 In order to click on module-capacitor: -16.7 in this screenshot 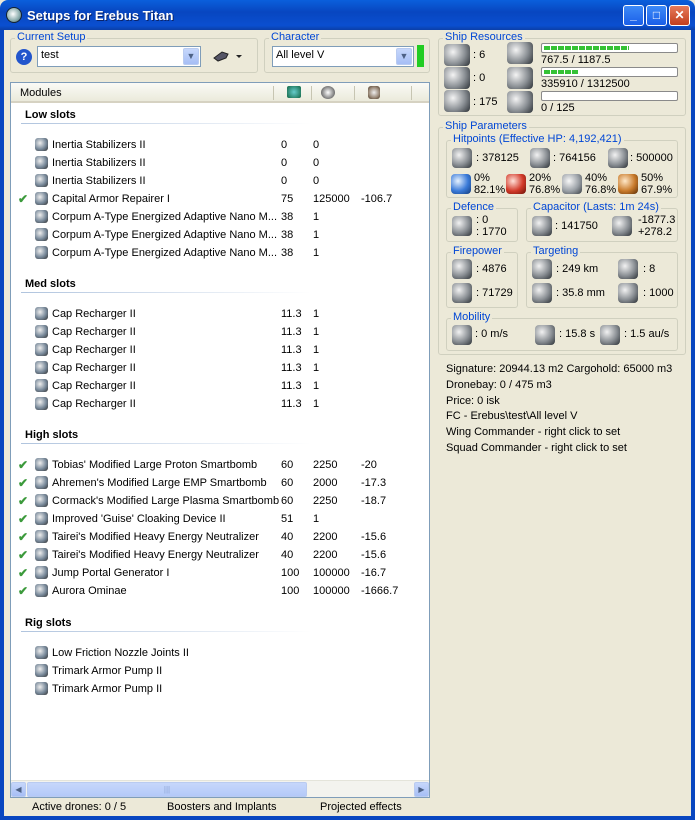, I will do `click(374, 573)`.